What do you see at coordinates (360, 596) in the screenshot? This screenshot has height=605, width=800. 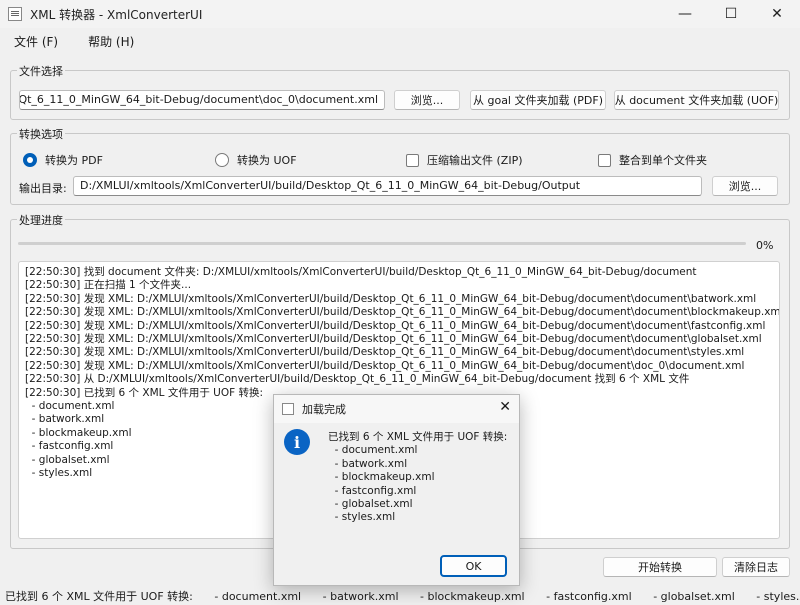 I see `status-text: - batwork.xml` at bounding box center [360, 596].